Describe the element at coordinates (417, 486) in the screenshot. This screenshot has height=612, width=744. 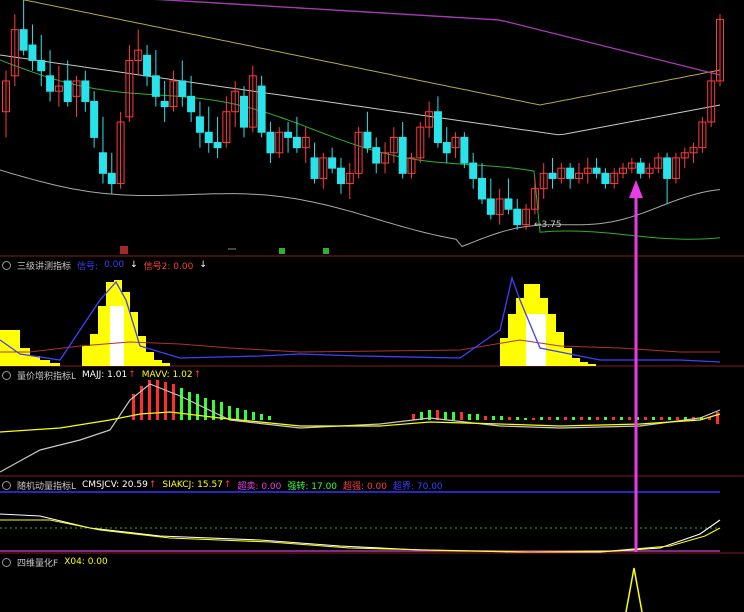
I see `p3-item-7: 超界: 70.00` at that location.